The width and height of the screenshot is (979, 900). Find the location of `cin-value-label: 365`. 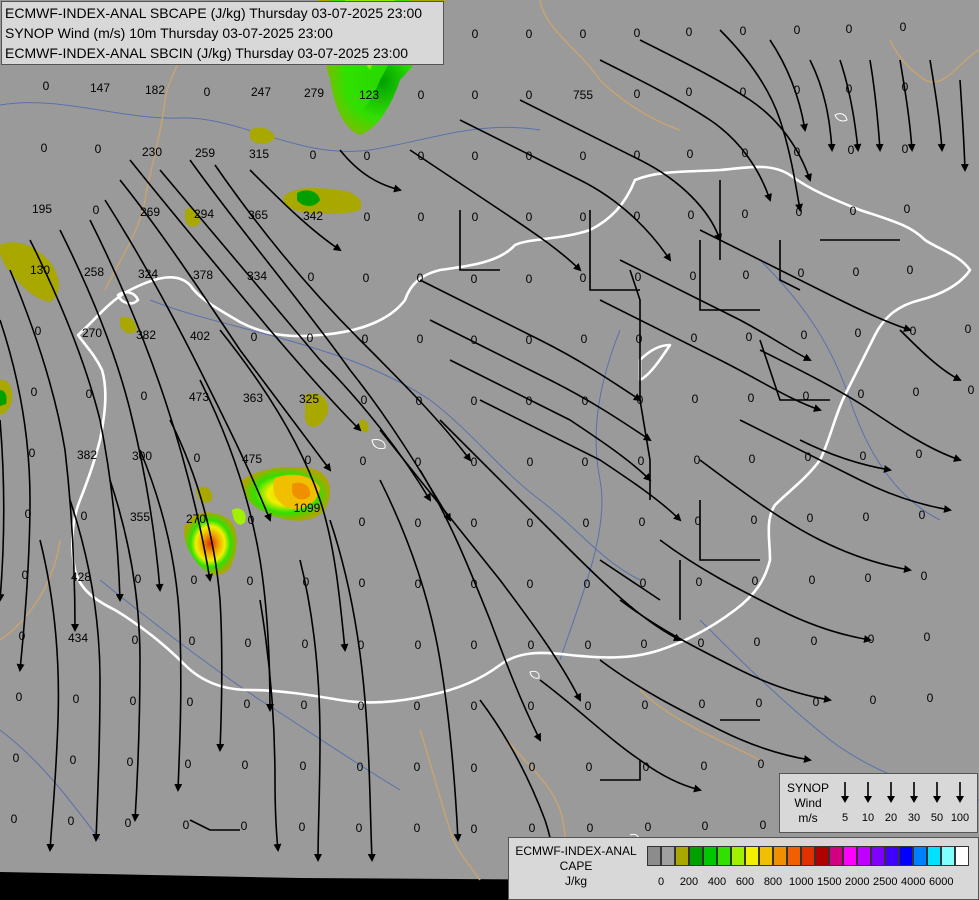

cin-value-label: 365 is located at coordinates (258, 215).